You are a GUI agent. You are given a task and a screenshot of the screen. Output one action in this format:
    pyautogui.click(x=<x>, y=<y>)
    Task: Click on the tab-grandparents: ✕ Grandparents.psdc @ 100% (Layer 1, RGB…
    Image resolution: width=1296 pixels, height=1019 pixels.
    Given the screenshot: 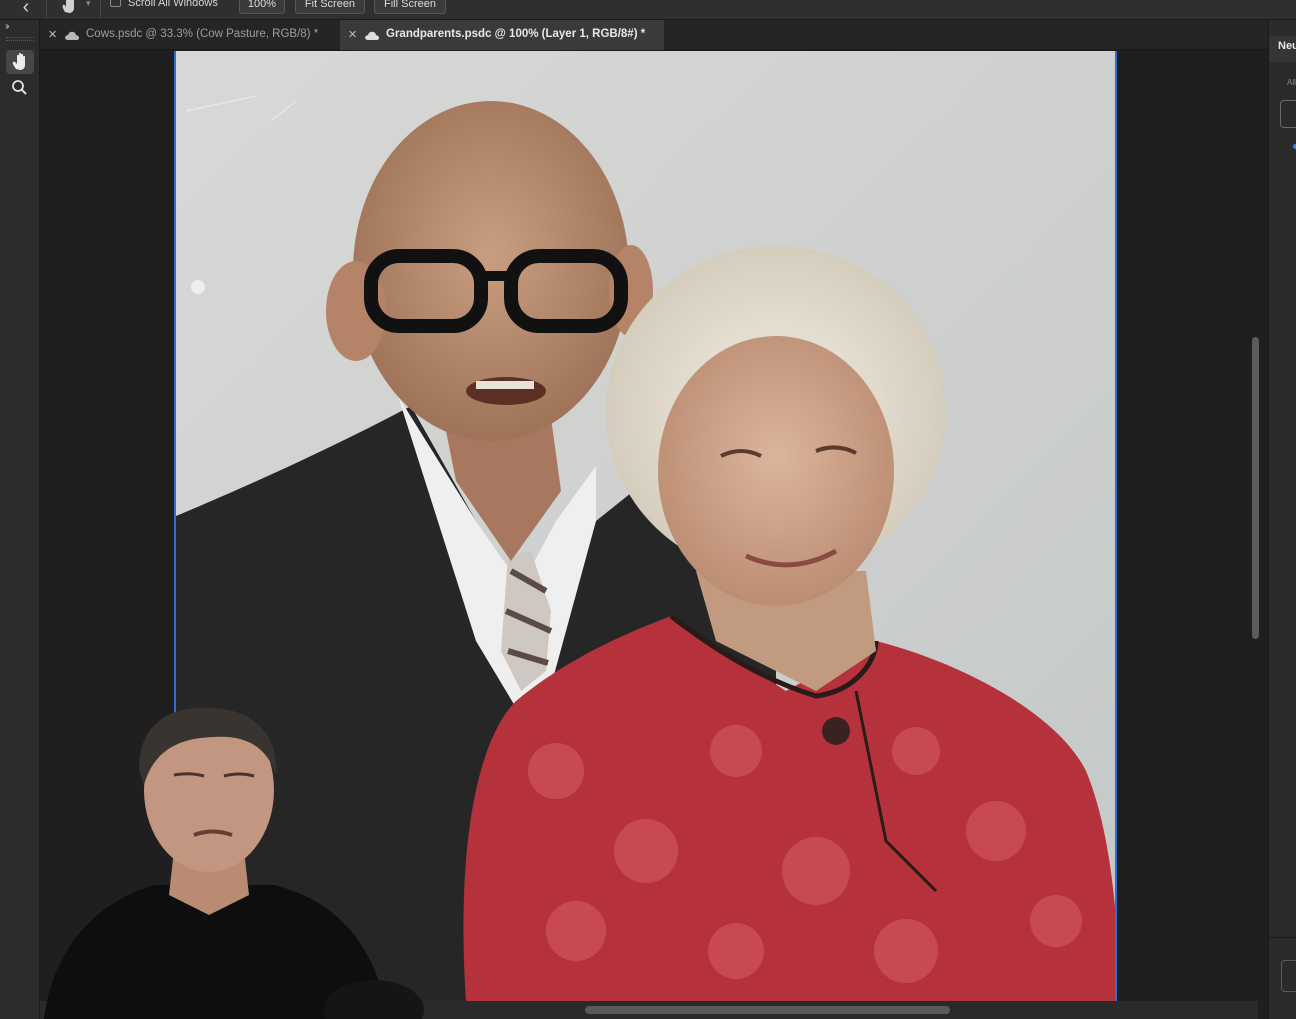 What is the action you would take?
    pyautogui.click(x=502, y=35)
    